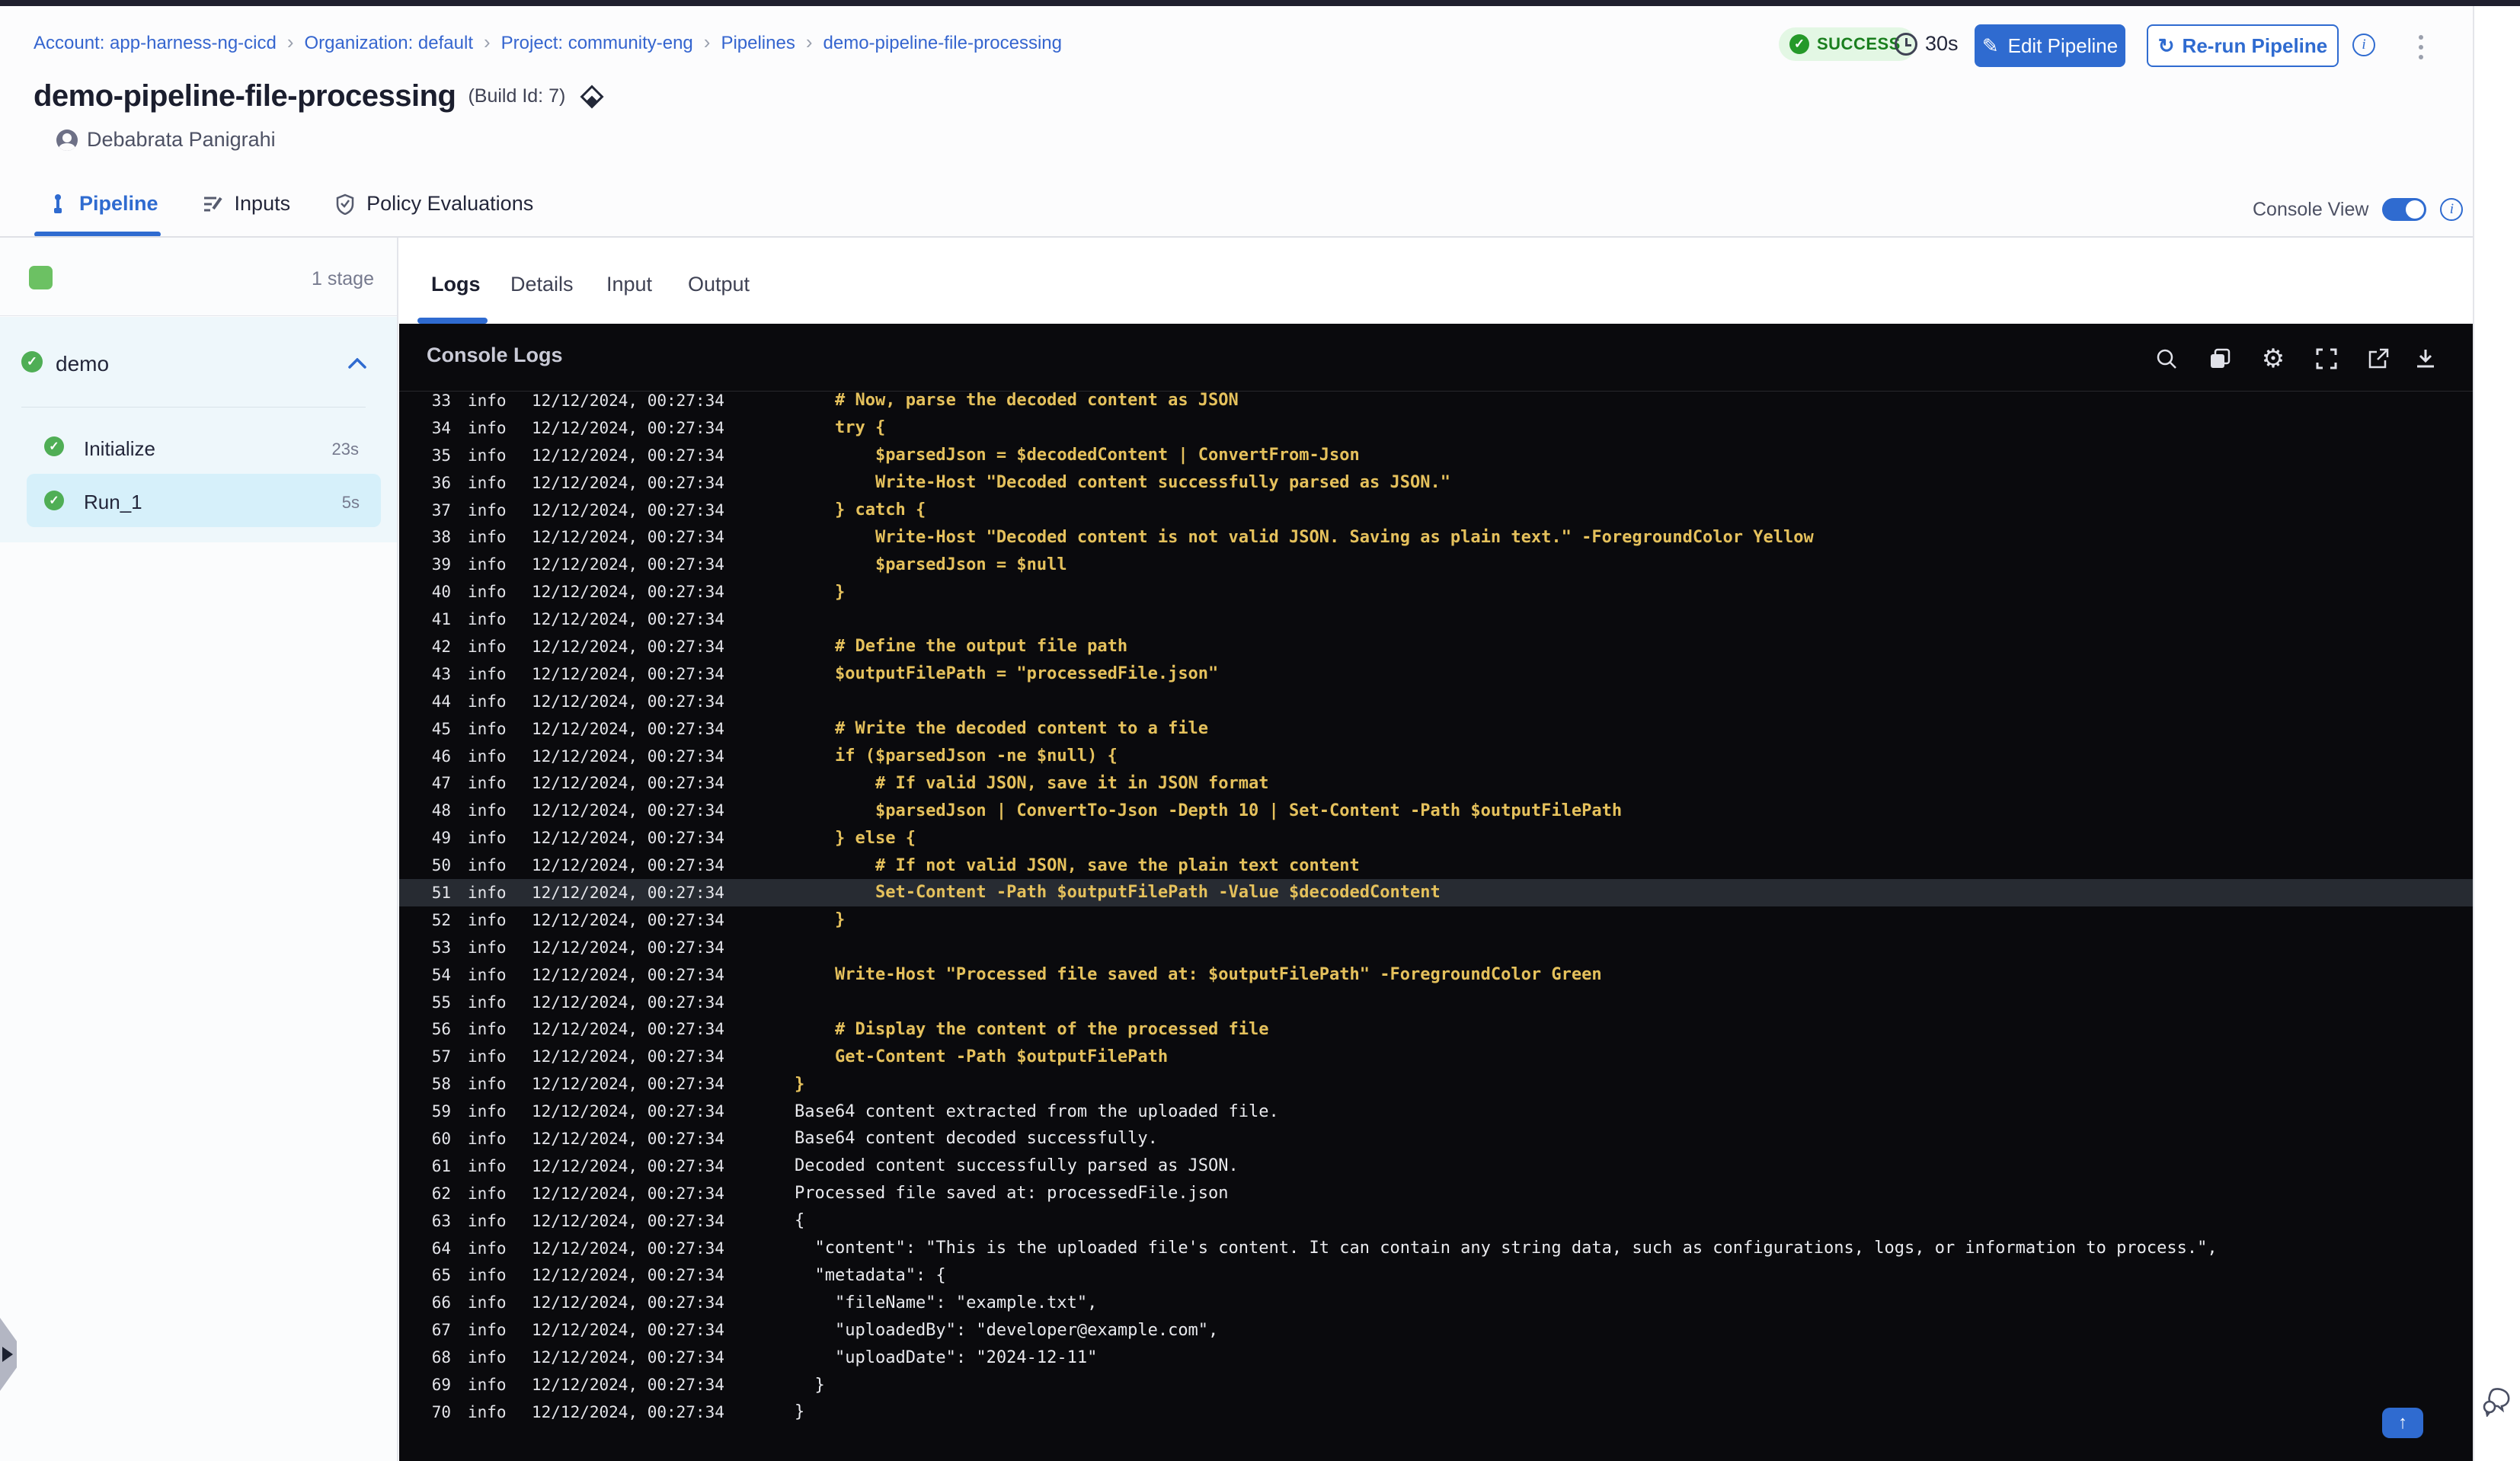 This screenshot has width=2520, height=1461. Describe the element at coordinates (441, 1220) in the screenshot. I see `log-line-number: 63` at that location.